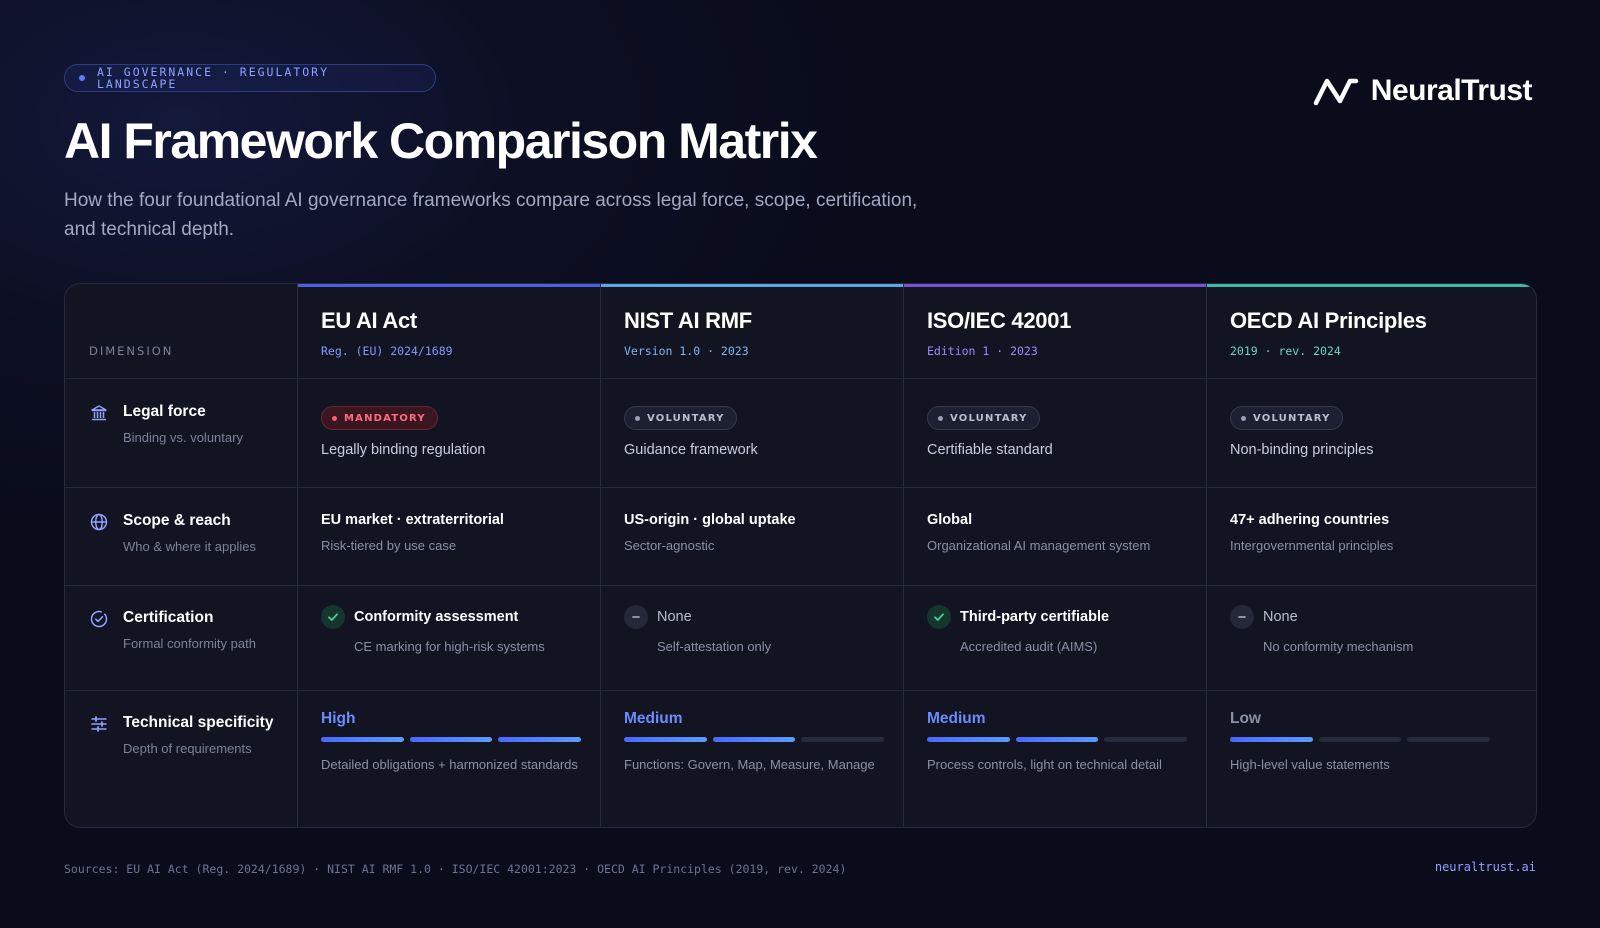  Describe the element at coordinates (99, 522) in the screenshot. I see `globe-icon` at that location.